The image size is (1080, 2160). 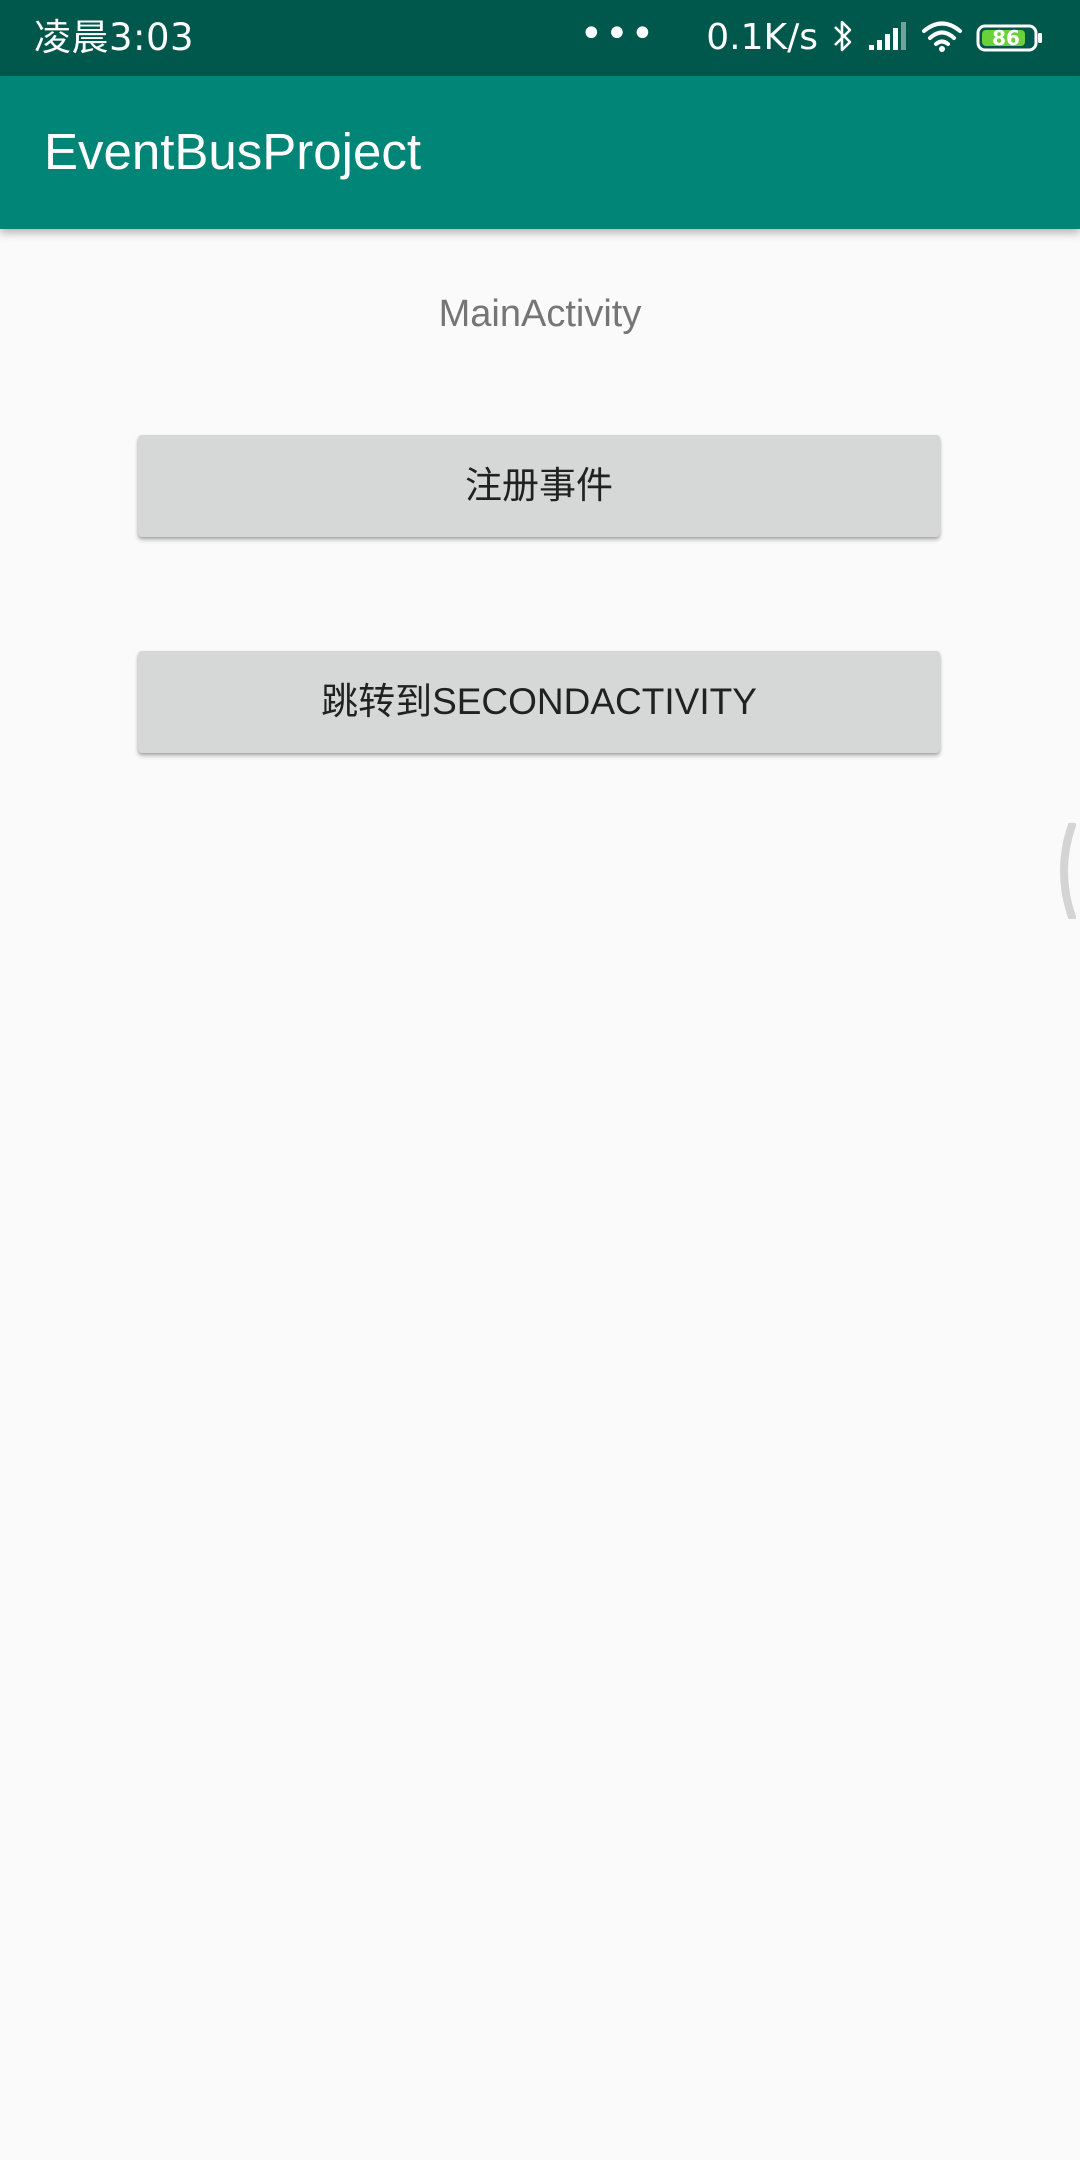 I want to click on edge-gesture-handle, so click(x=1067, y=871).